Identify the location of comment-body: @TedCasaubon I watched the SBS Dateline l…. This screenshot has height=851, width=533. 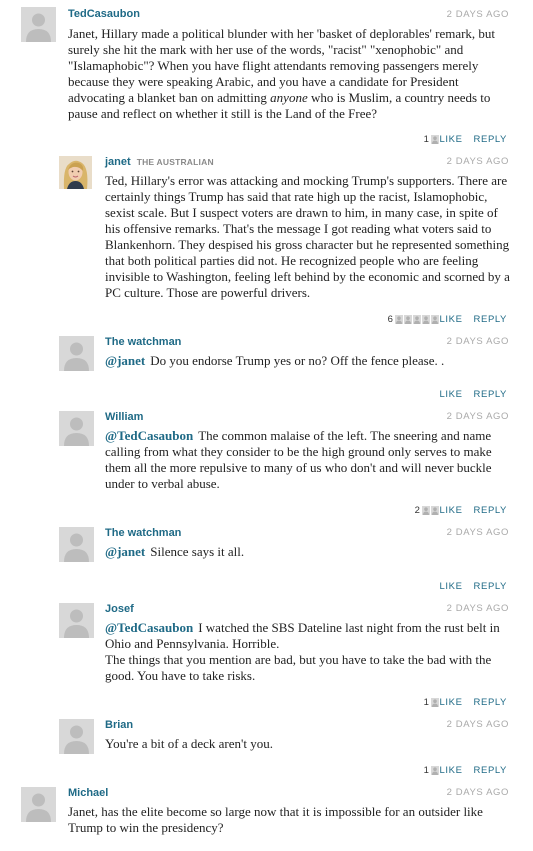
(307, 652).